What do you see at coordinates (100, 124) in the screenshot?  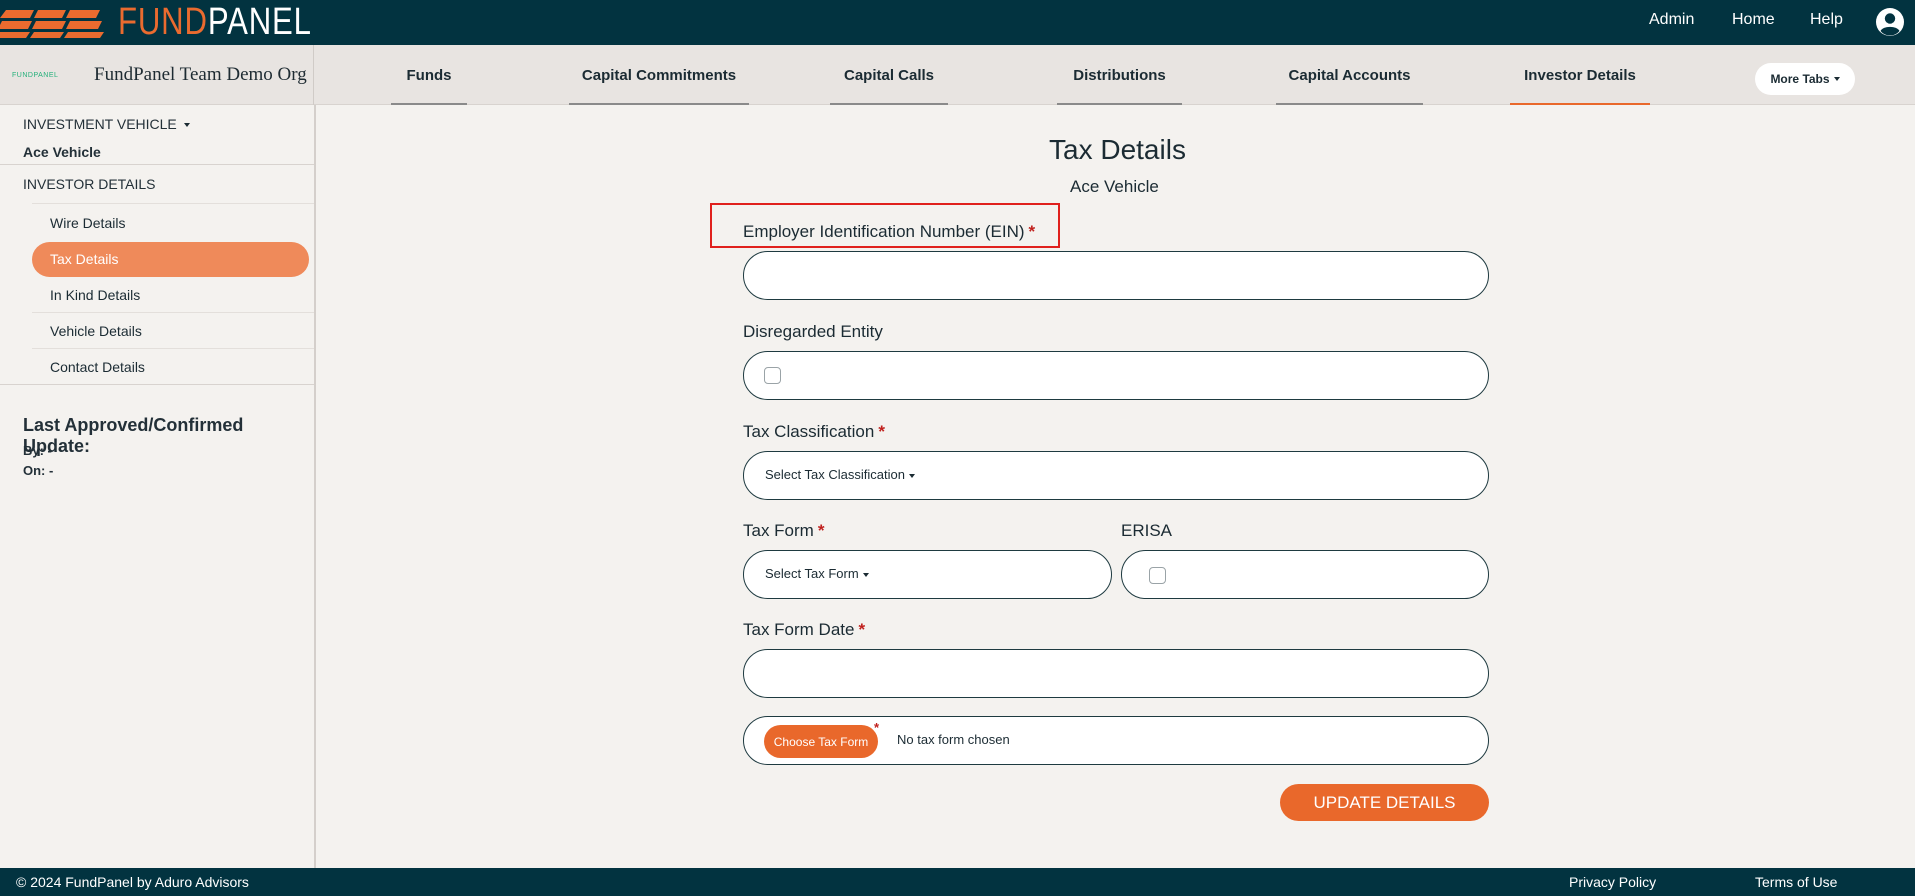 I see `vehicle-heading: INVESTMENT VEHICLE` at bounding box center [100, 124].